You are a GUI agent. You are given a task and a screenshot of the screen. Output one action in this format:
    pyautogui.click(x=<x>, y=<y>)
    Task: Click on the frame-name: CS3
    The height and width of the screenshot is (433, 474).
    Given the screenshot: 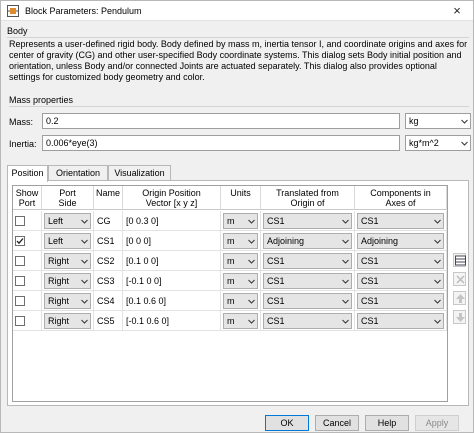 What is the action you would take?
    pyautogui.click(x=106, y=281)
    